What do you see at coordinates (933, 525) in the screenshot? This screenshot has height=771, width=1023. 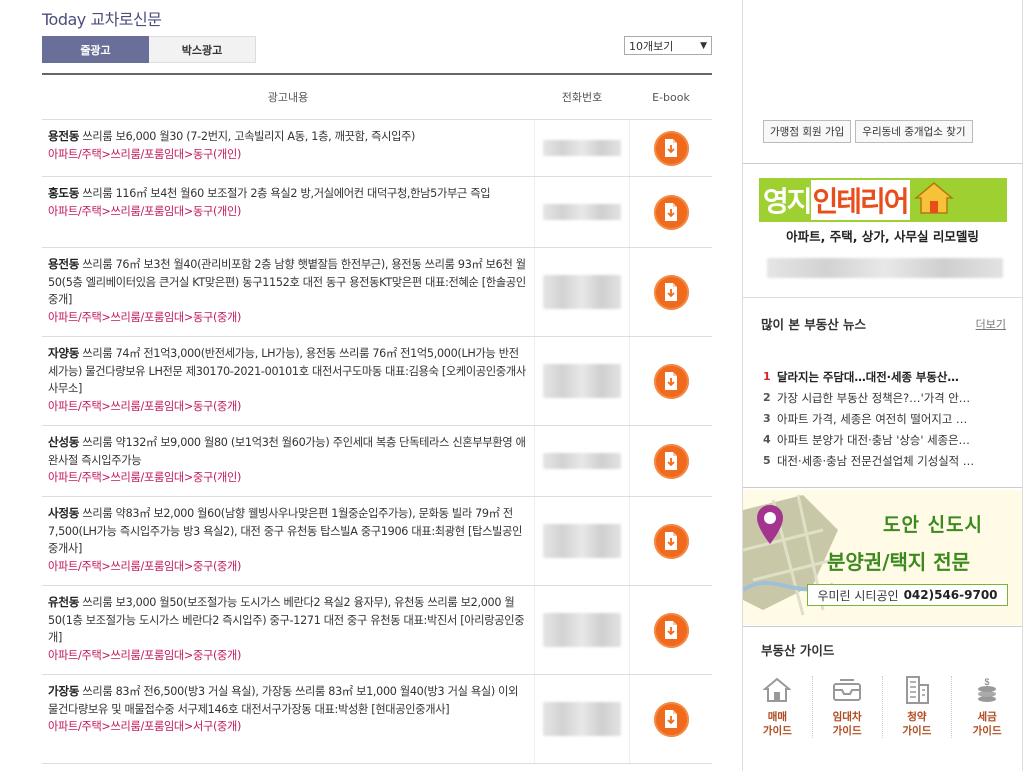 I see `banner2-headline: 도안 신도시` at bounding box center [933, 525].